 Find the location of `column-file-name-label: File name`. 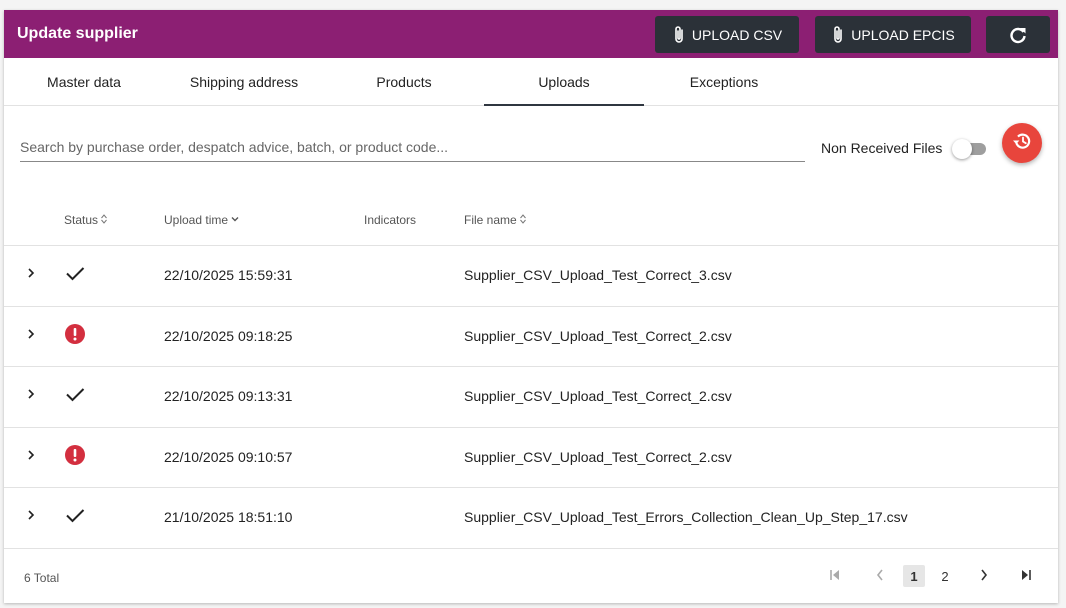

column-file-name-label: File name is located at coordinates (490, 220).